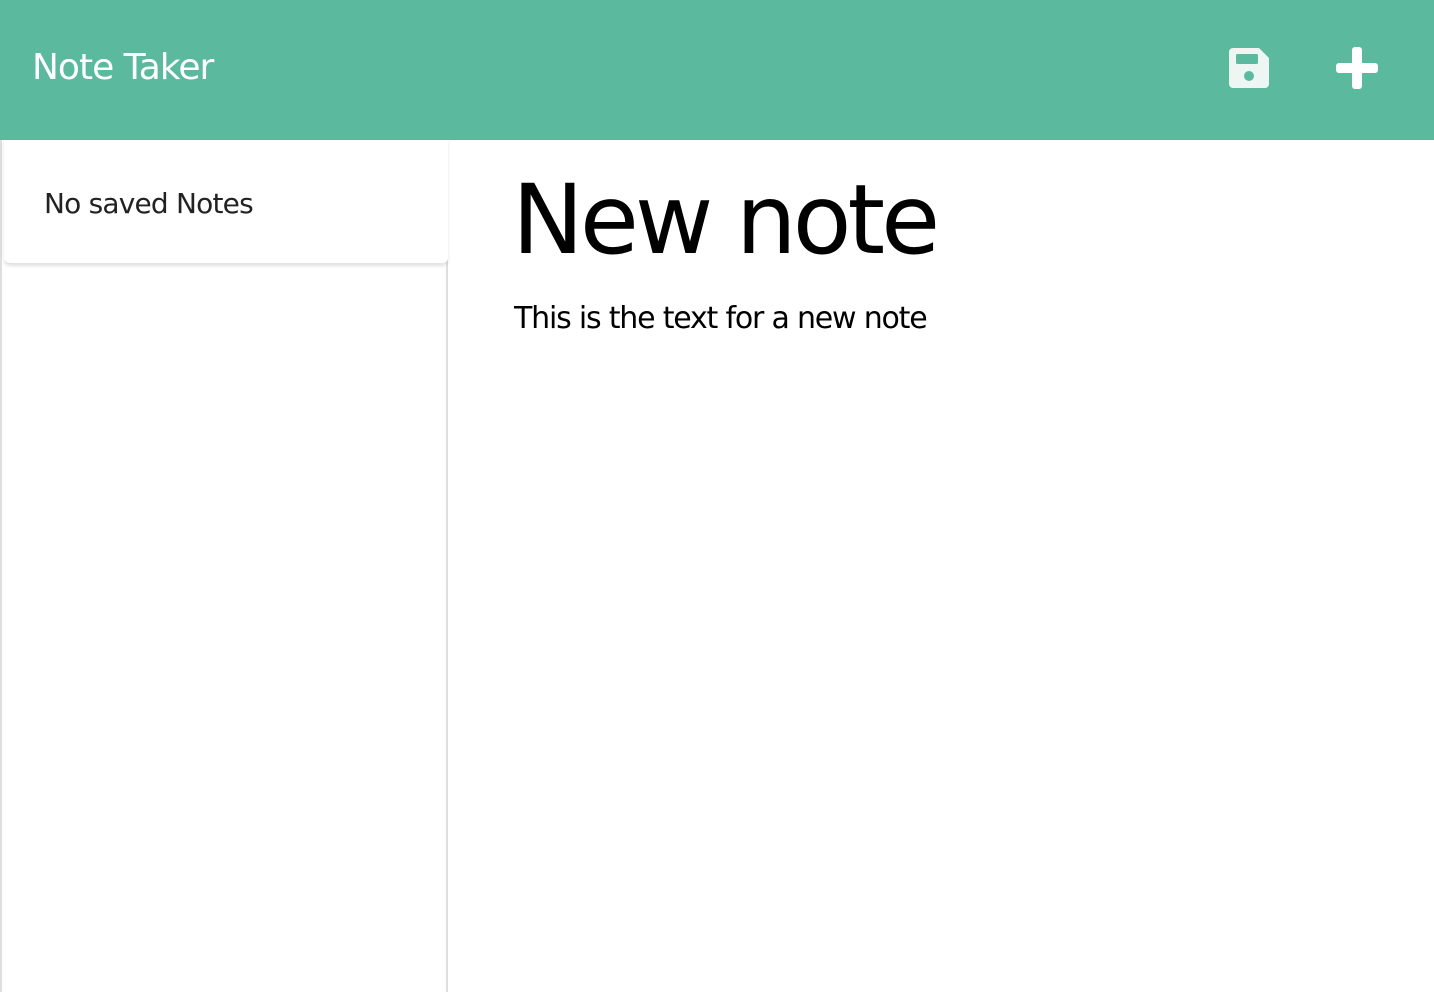 The image size is (1434, 992). What do you see at coordinates (717, 70) in the screenshot?
I see `navbar: Note Taker` at bounding box center [717, 70].